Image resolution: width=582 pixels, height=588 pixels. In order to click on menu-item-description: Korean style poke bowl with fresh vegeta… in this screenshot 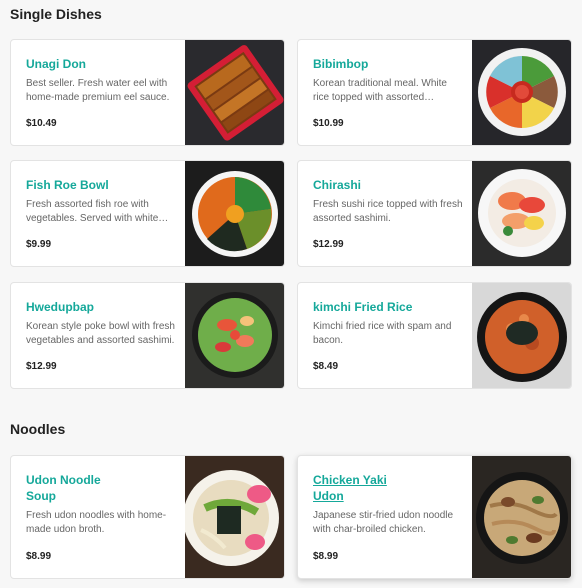, I will do `click(100, 333)`.